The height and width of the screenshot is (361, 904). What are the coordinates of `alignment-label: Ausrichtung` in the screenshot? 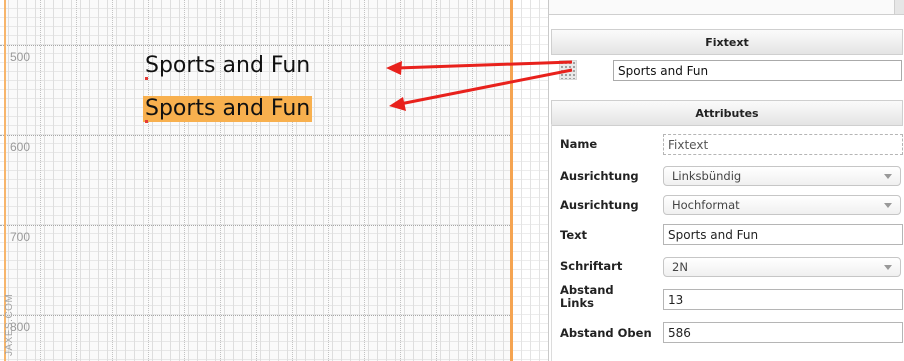 It's located at (599, 176).